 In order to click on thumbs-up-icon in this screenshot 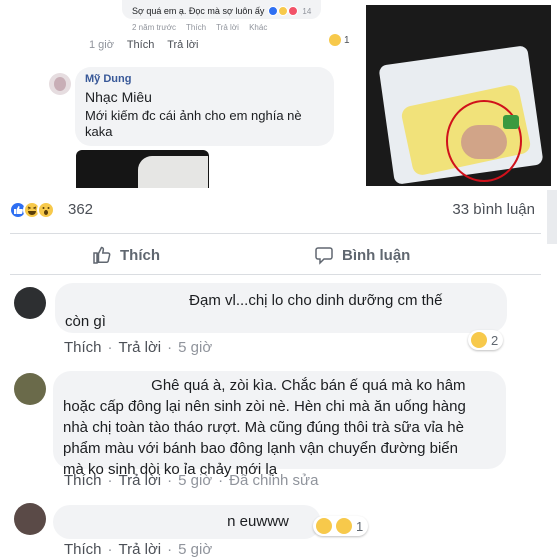, I will do `click(102, 255)`.